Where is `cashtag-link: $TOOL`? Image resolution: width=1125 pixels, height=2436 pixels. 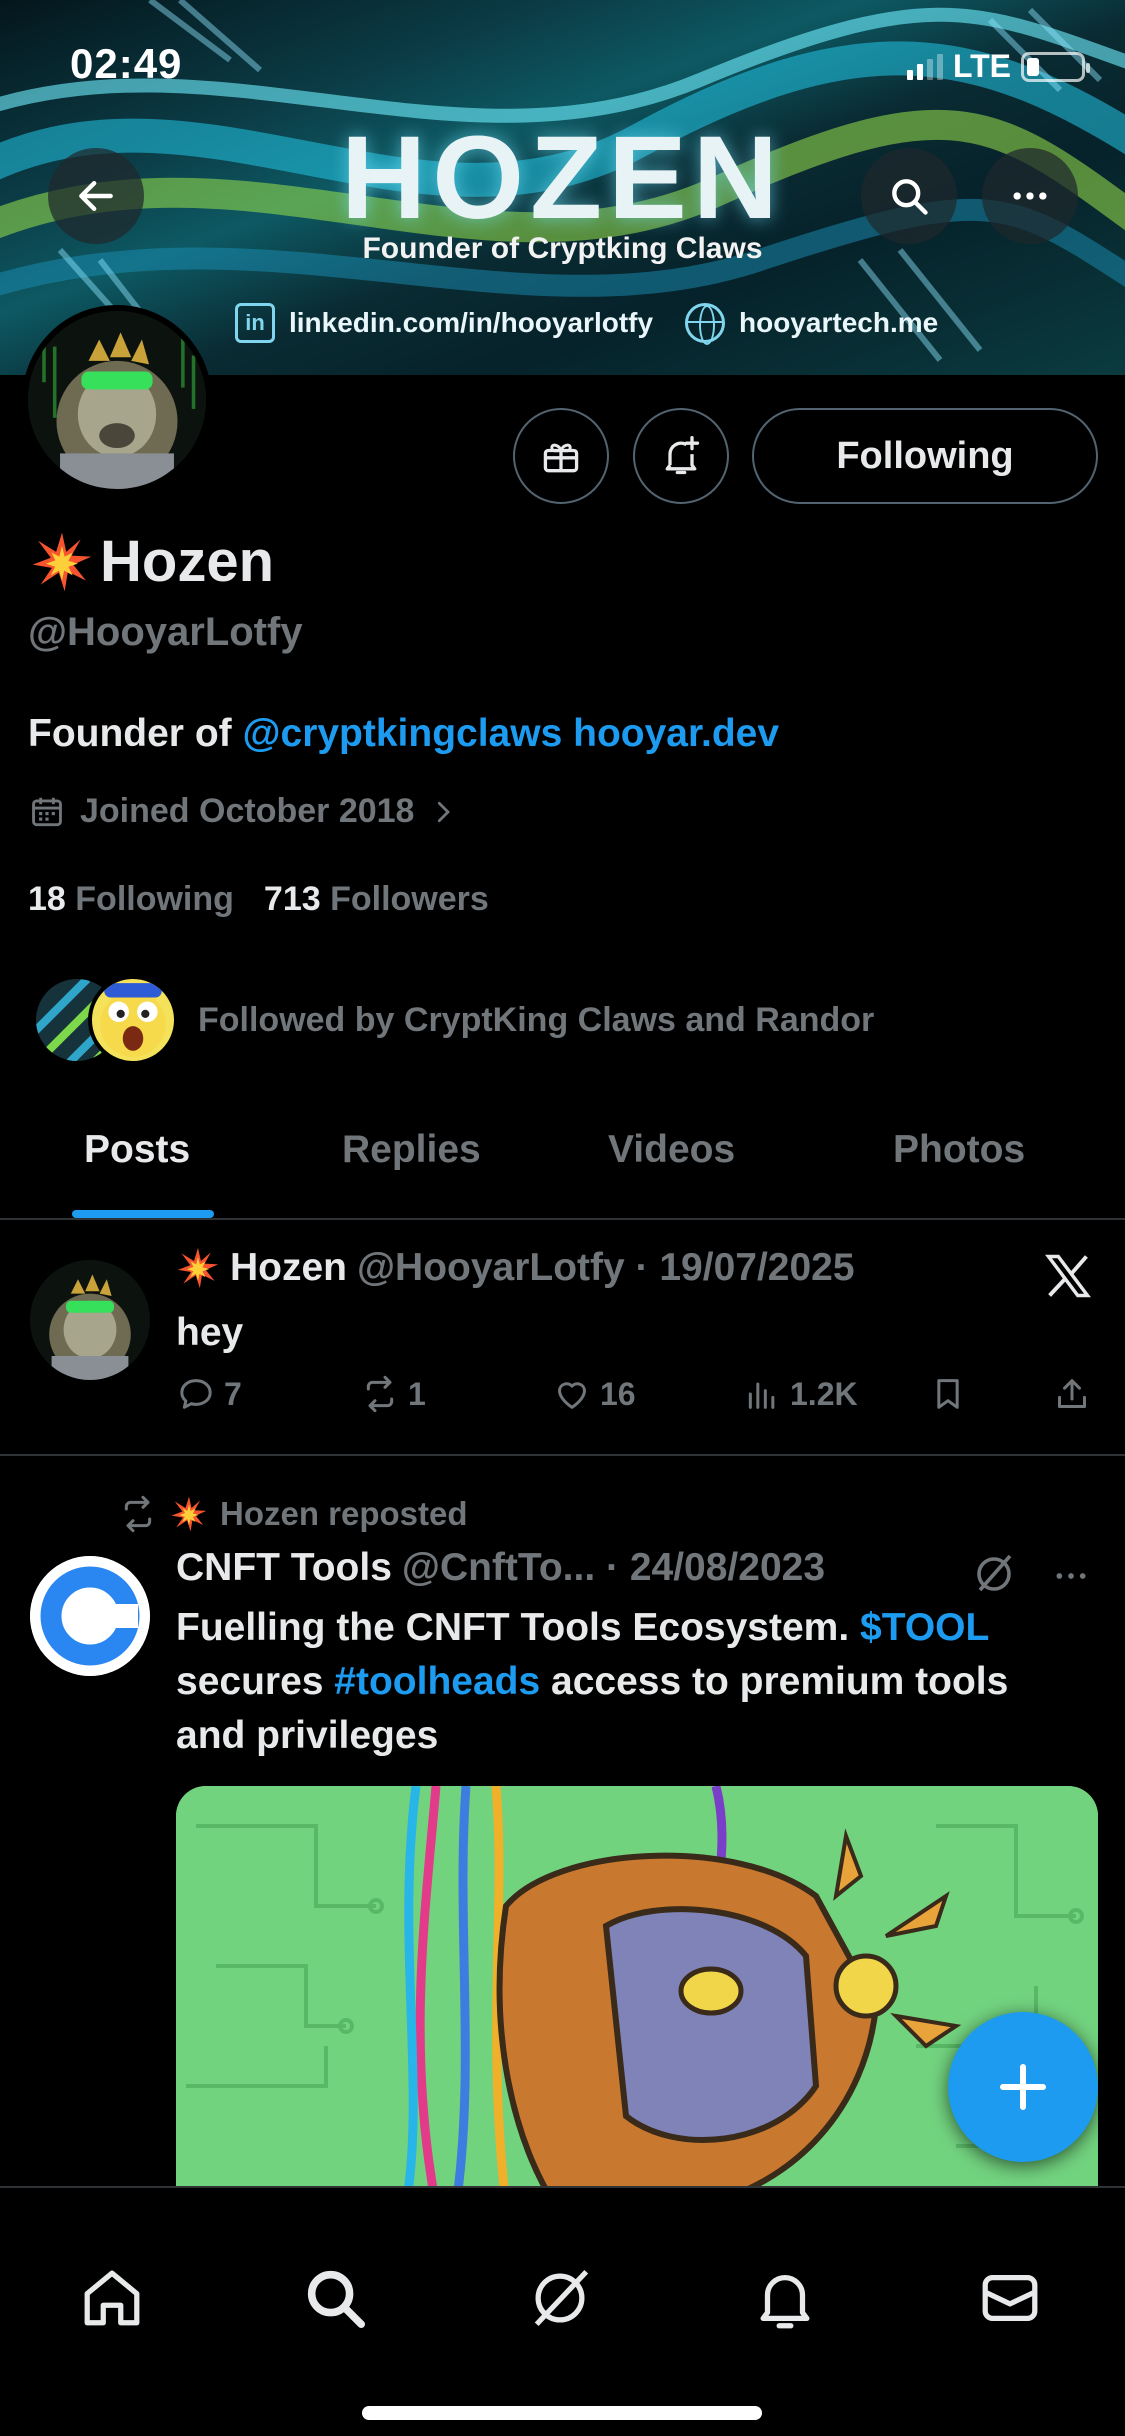 cashtag-link: $TOOL is located at coordinates (924, 1627).